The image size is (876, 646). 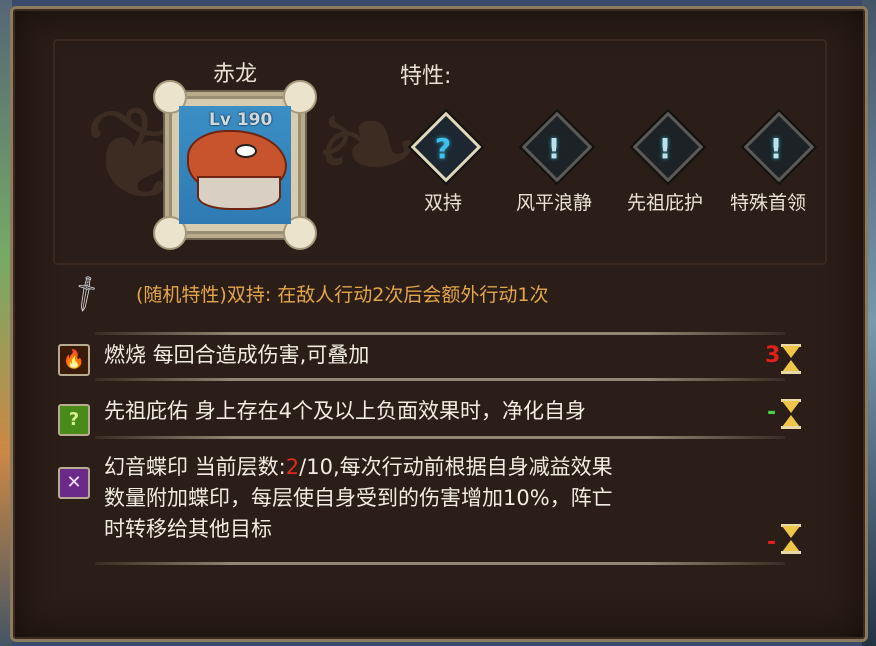 I want to click on effect-desc: 身上存在4个及以上负面效果时，净化自身, so click(x=390, y=411).